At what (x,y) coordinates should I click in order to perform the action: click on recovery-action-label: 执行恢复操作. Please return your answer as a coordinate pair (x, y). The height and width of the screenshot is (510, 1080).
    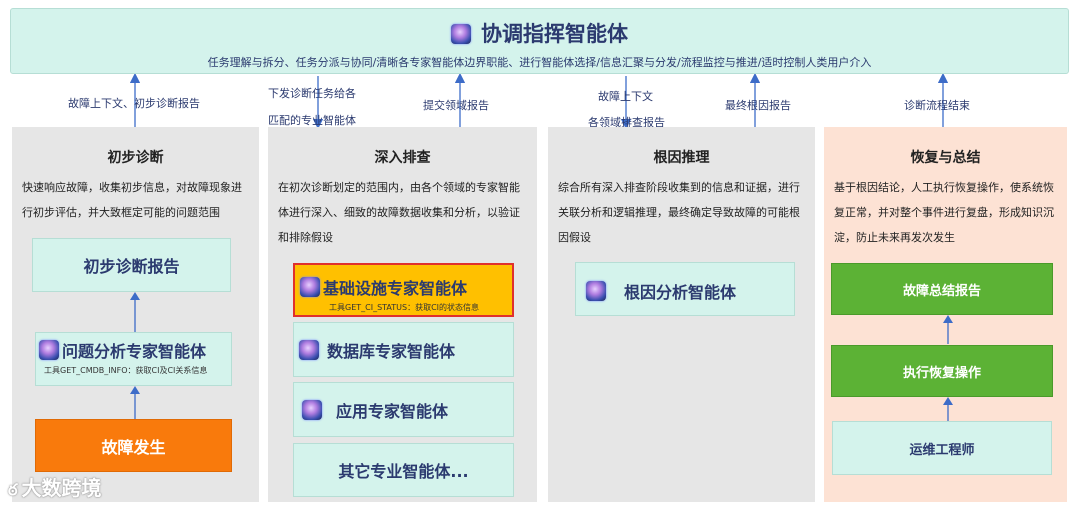
    Looking at the image, I should click on (941, 373).